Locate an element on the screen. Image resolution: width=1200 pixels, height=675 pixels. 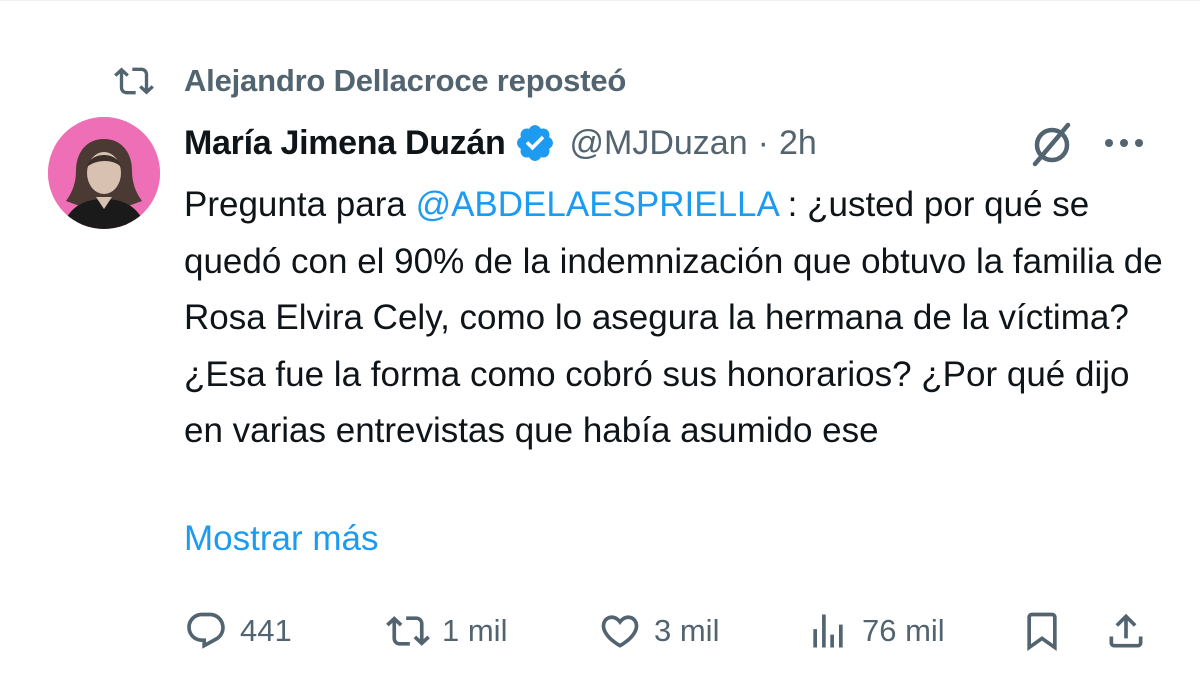
repost-label: Alejandro Dellacroce reposteó is located at coordinates (405, 81).